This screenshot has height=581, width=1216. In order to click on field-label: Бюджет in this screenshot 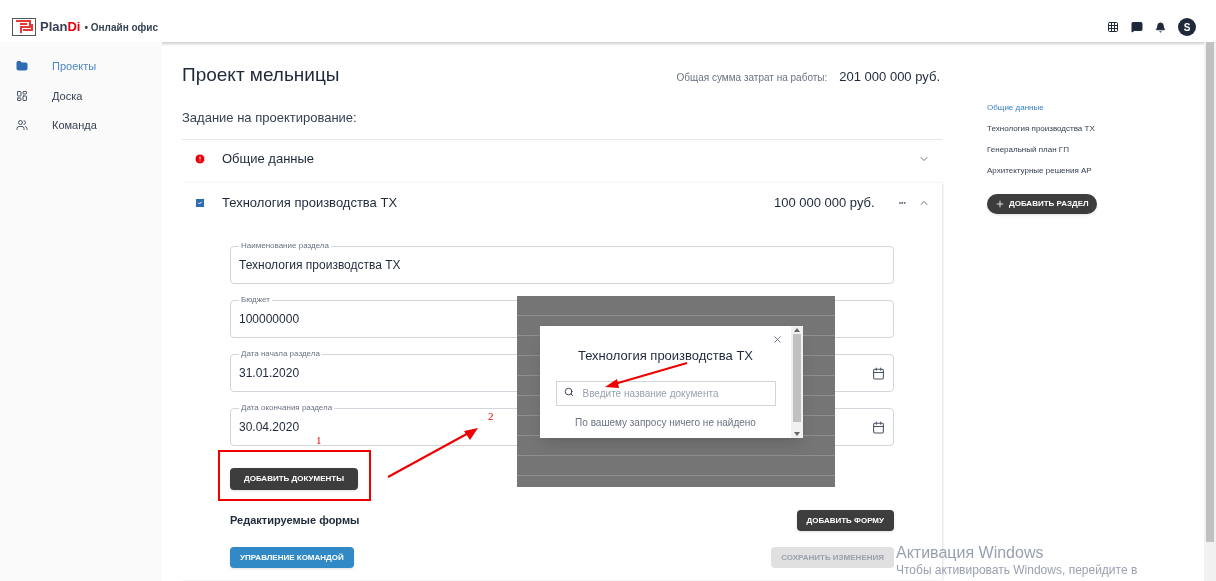, I will do `click(255, 300)`.